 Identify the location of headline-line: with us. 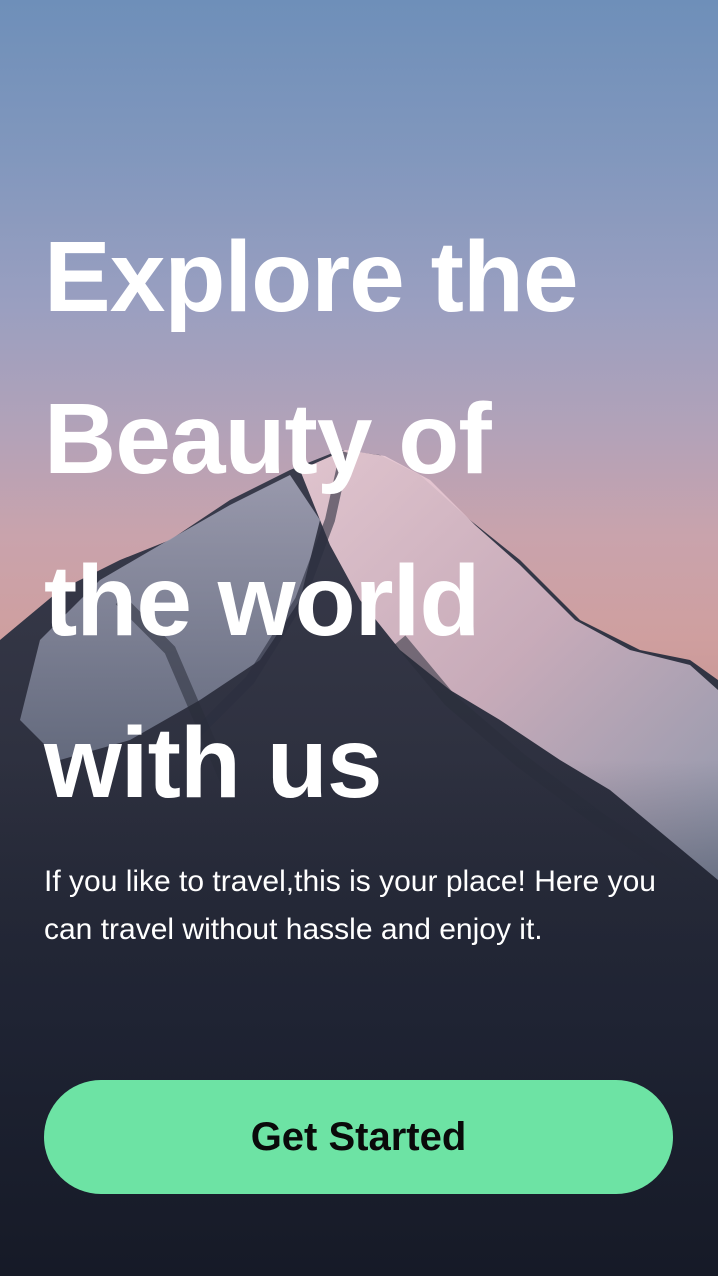
(213, 763).